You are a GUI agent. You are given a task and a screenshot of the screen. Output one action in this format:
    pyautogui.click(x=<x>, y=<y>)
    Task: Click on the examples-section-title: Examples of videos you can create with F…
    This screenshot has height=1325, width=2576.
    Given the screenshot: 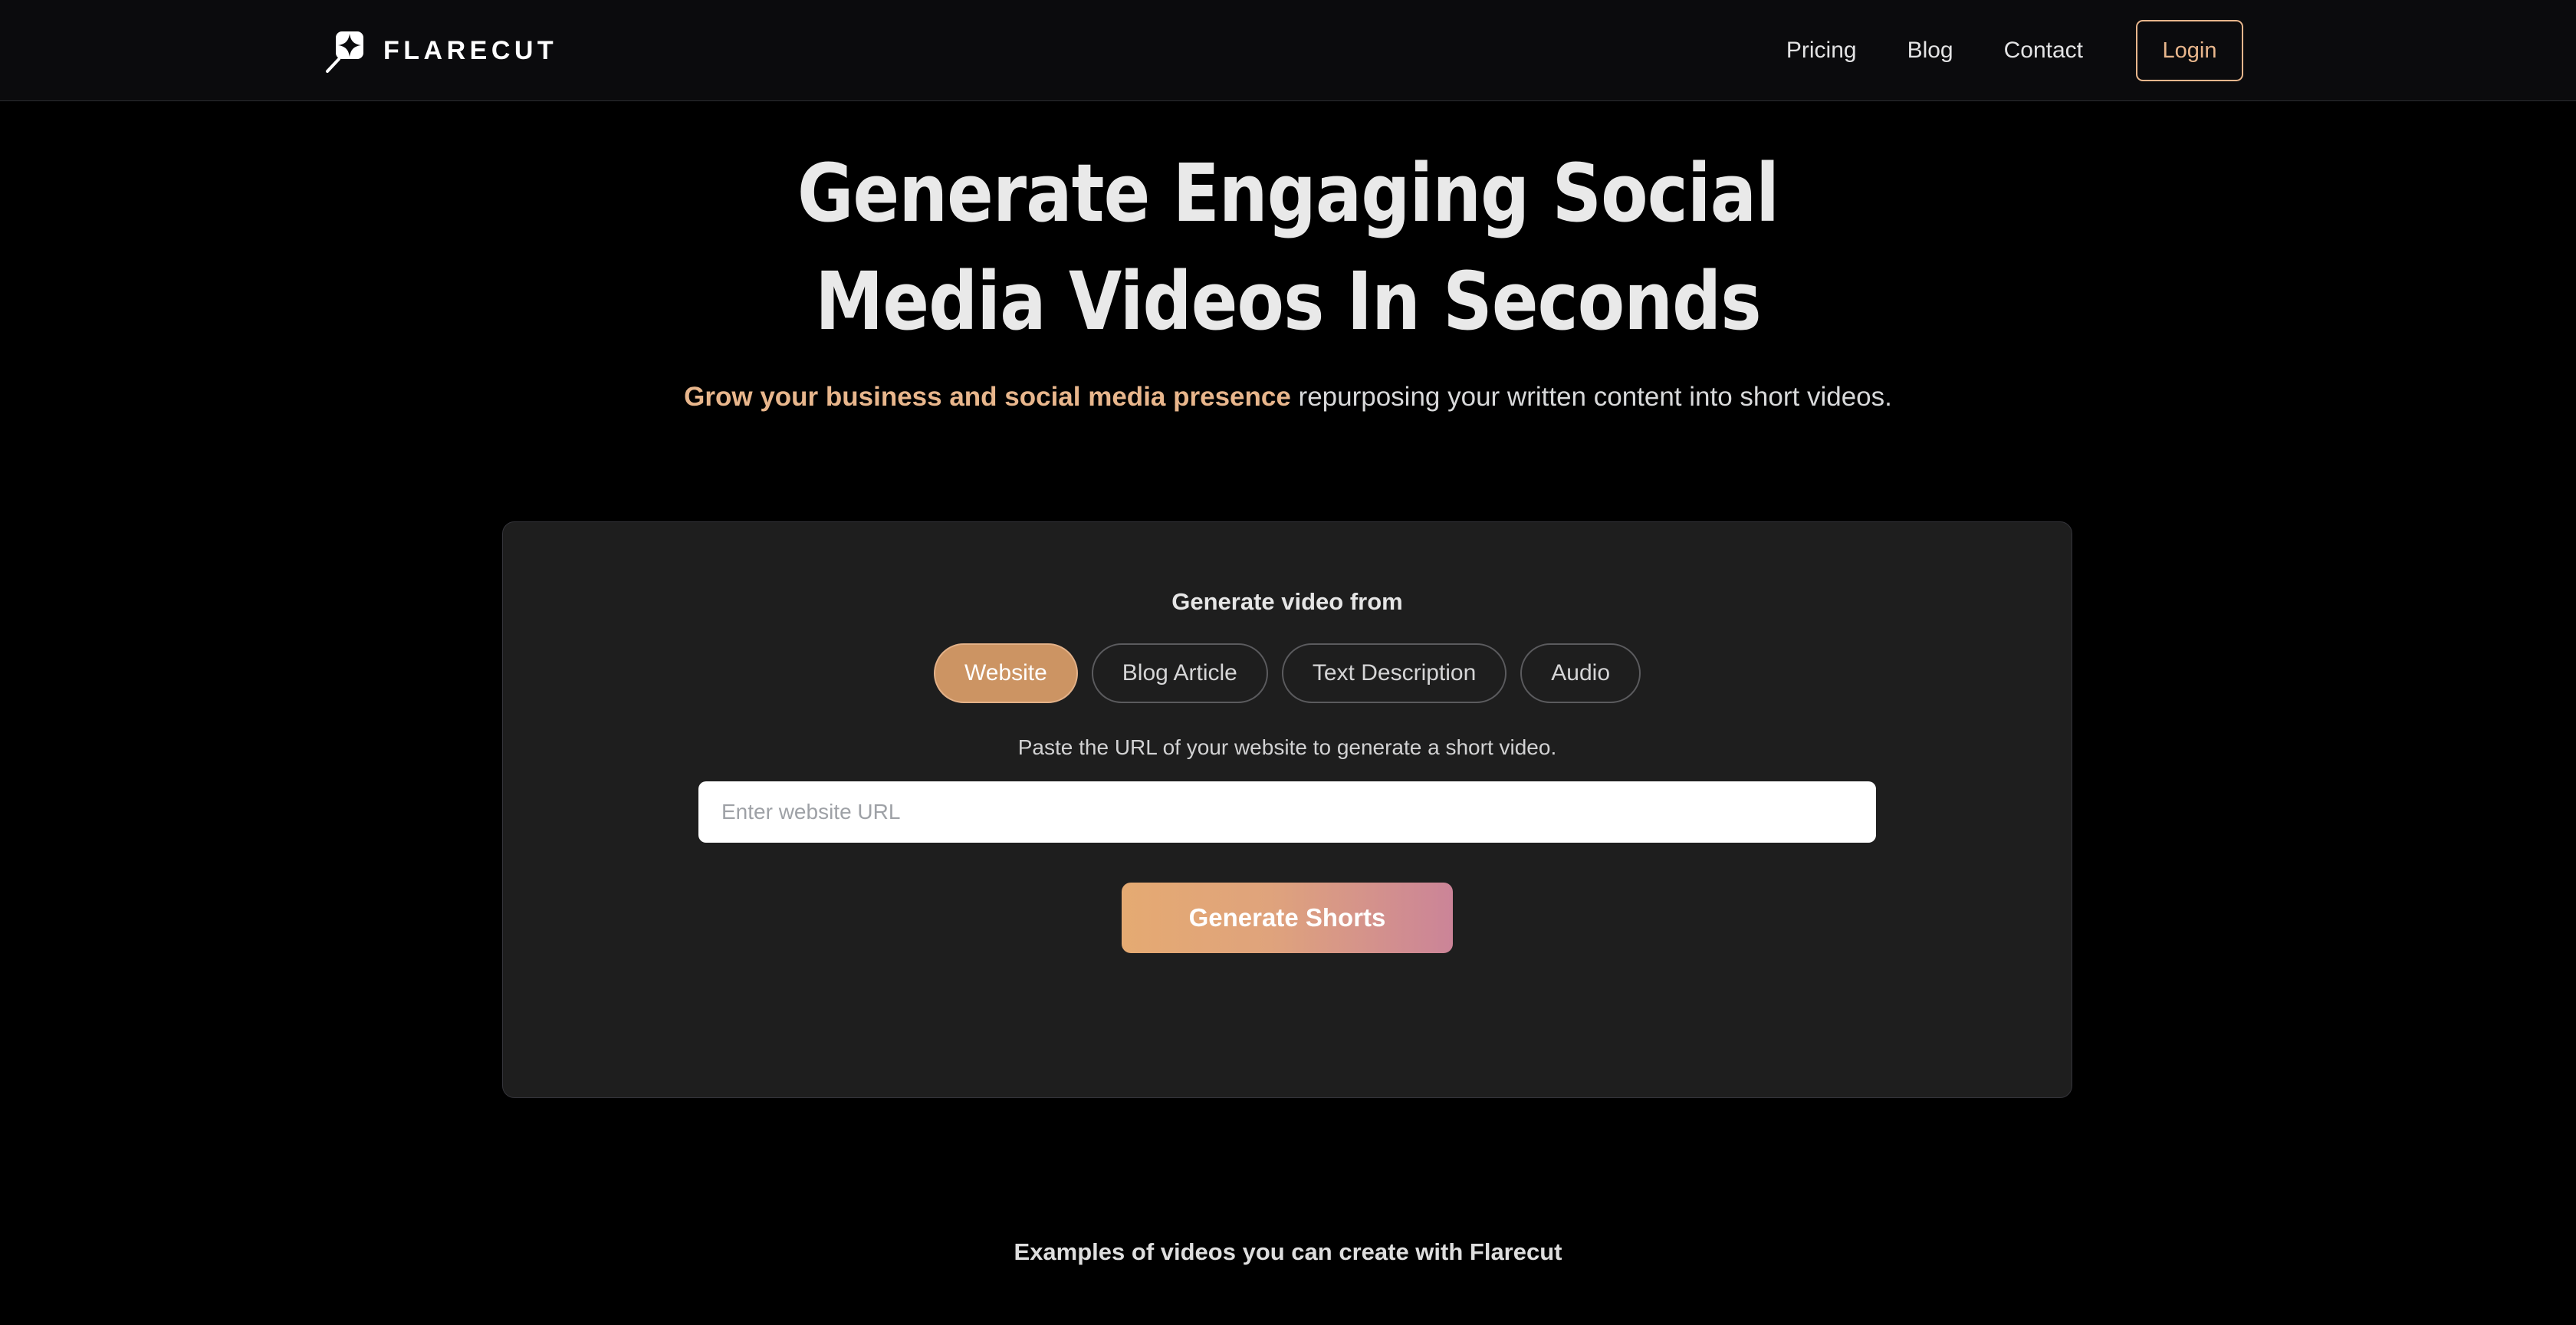 What is the action you would take?
    pyautogui.click(x=1288, y=1251)
    